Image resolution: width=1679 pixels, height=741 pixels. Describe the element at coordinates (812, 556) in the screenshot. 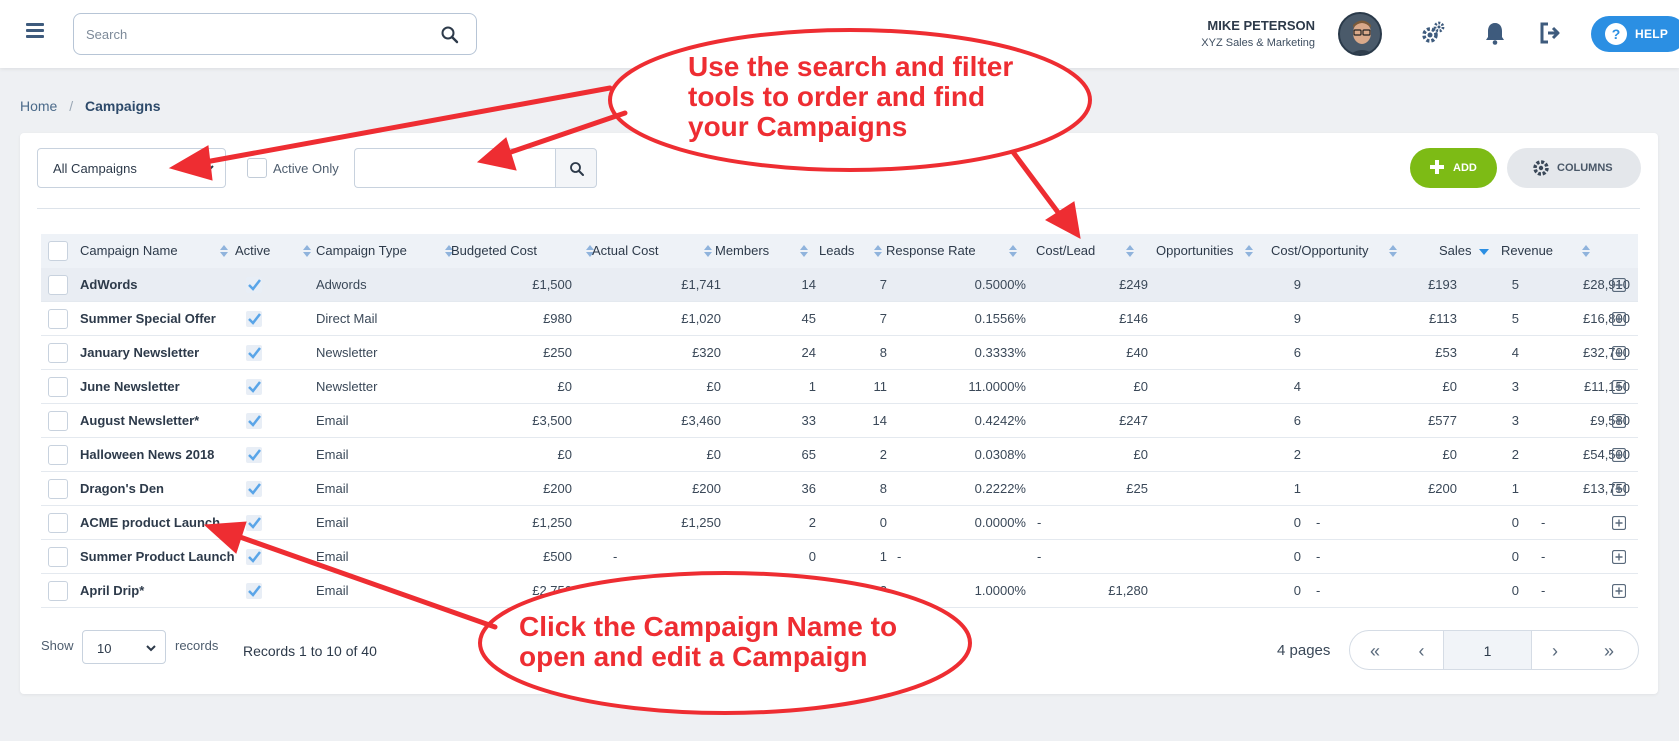

I see `members-count: 0` at that location.